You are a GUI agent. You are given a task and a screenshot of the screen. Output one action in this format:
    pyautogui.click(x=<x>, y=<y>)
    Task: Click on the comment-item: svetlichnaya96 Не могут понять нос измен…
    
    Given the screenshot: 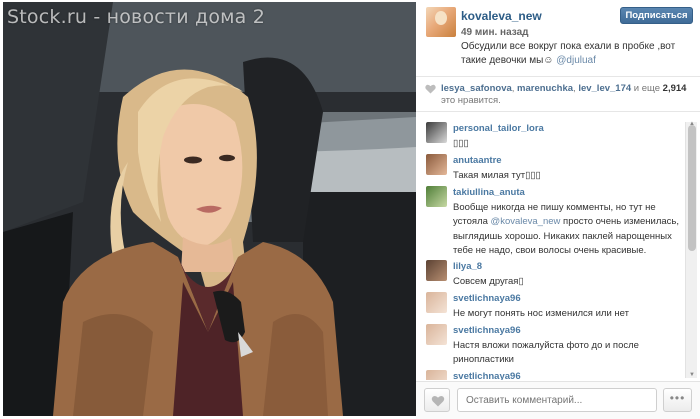 What is the action you would take?
    pyautogui.click(x=550, y=308)
    